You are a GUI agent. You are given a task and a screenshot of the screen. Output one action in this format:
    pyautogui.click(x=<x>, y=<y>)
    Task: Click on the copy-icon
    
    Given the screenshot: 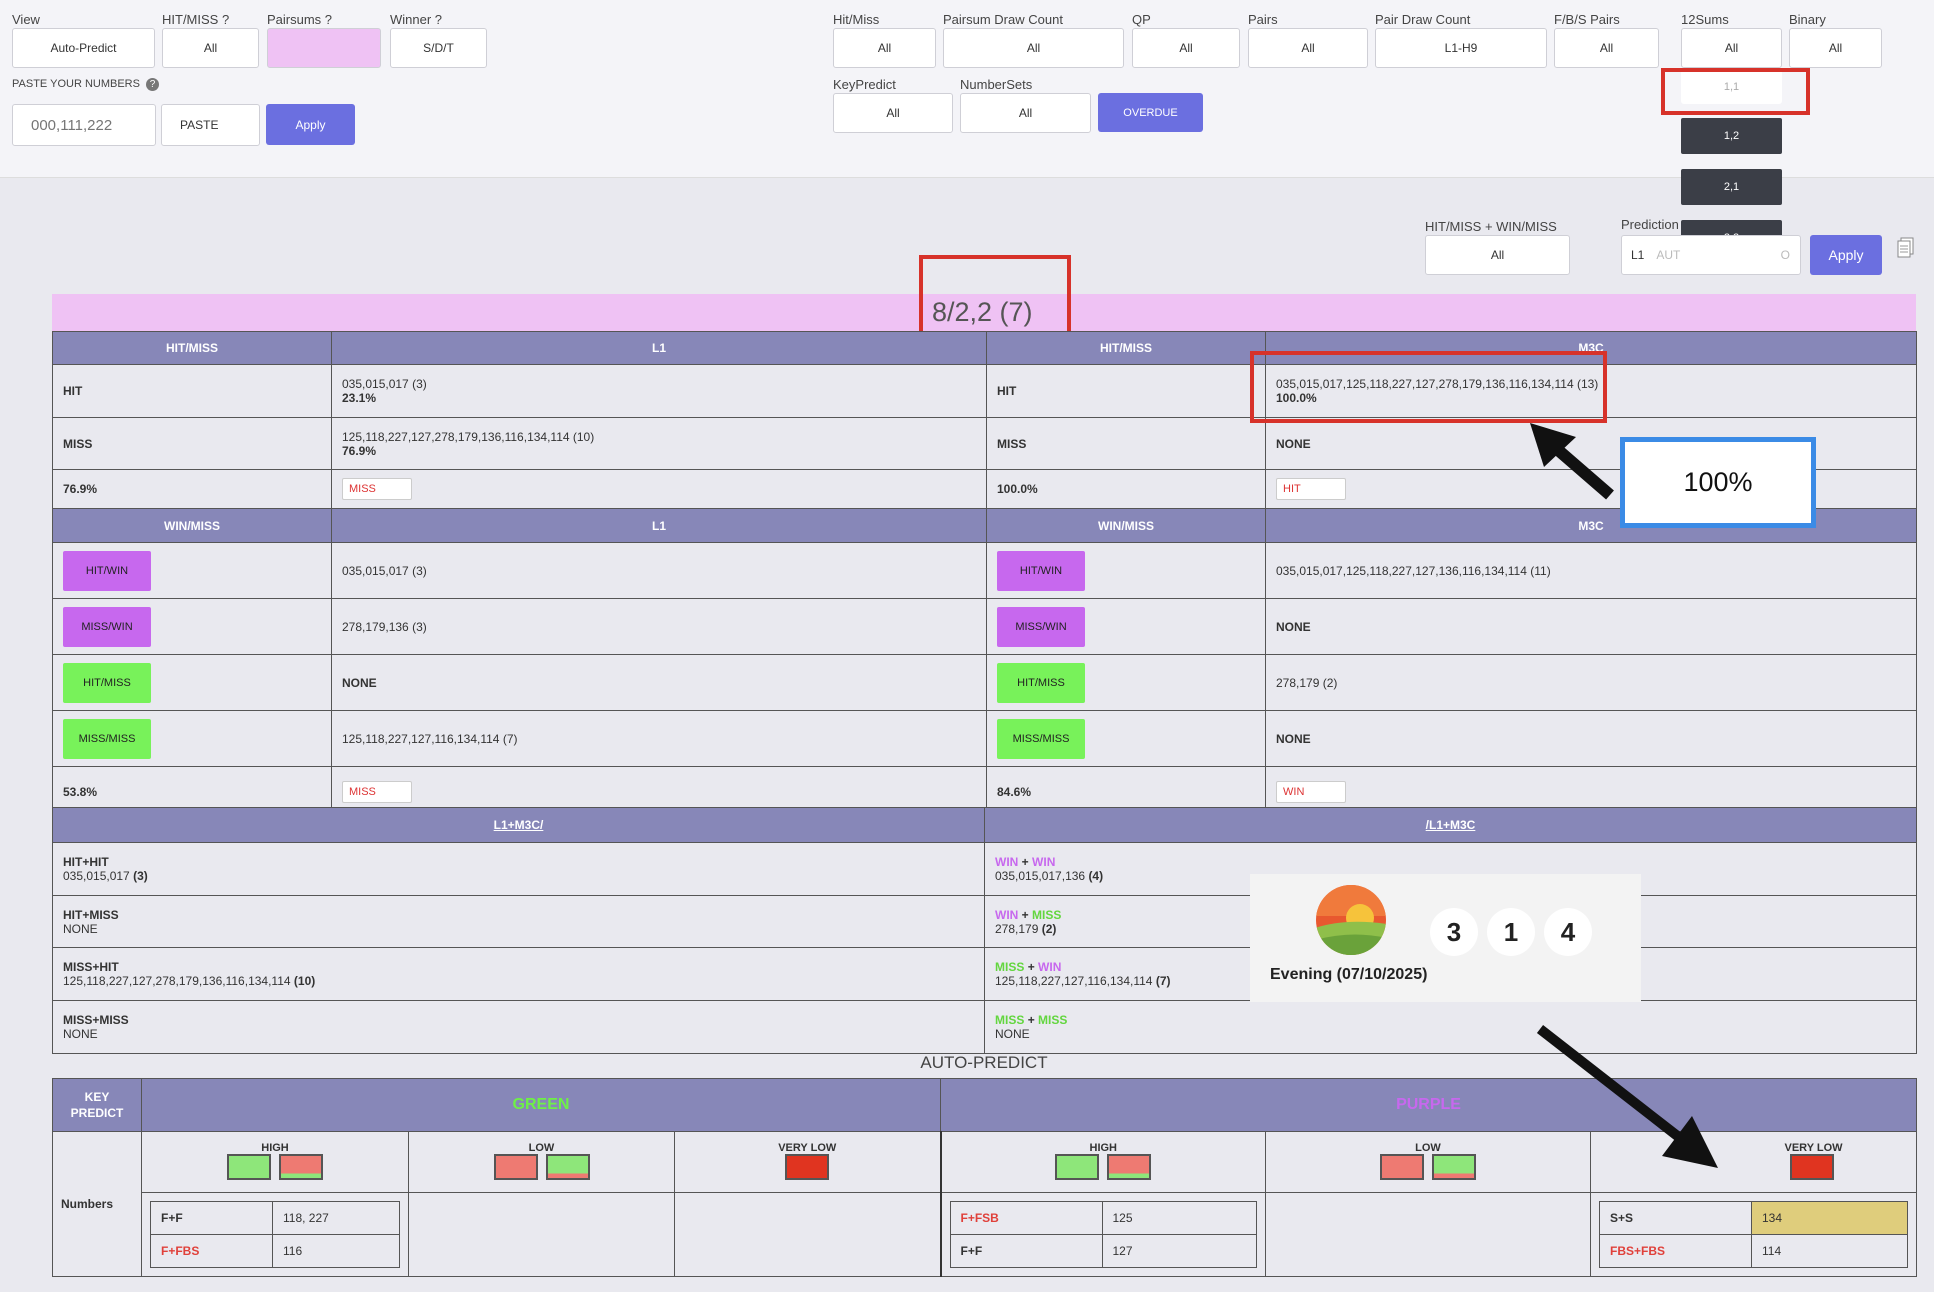 What is the action you would take?
    pyautogui.click(x=1905, y=248)
    